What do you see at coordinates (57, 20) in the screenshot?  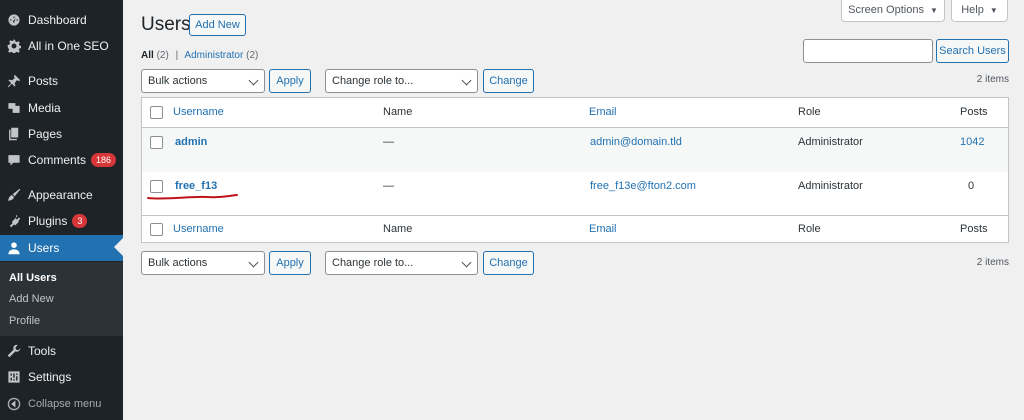 I see `sidebar-item-label: Dashboard` at bounding box center [57, 20].